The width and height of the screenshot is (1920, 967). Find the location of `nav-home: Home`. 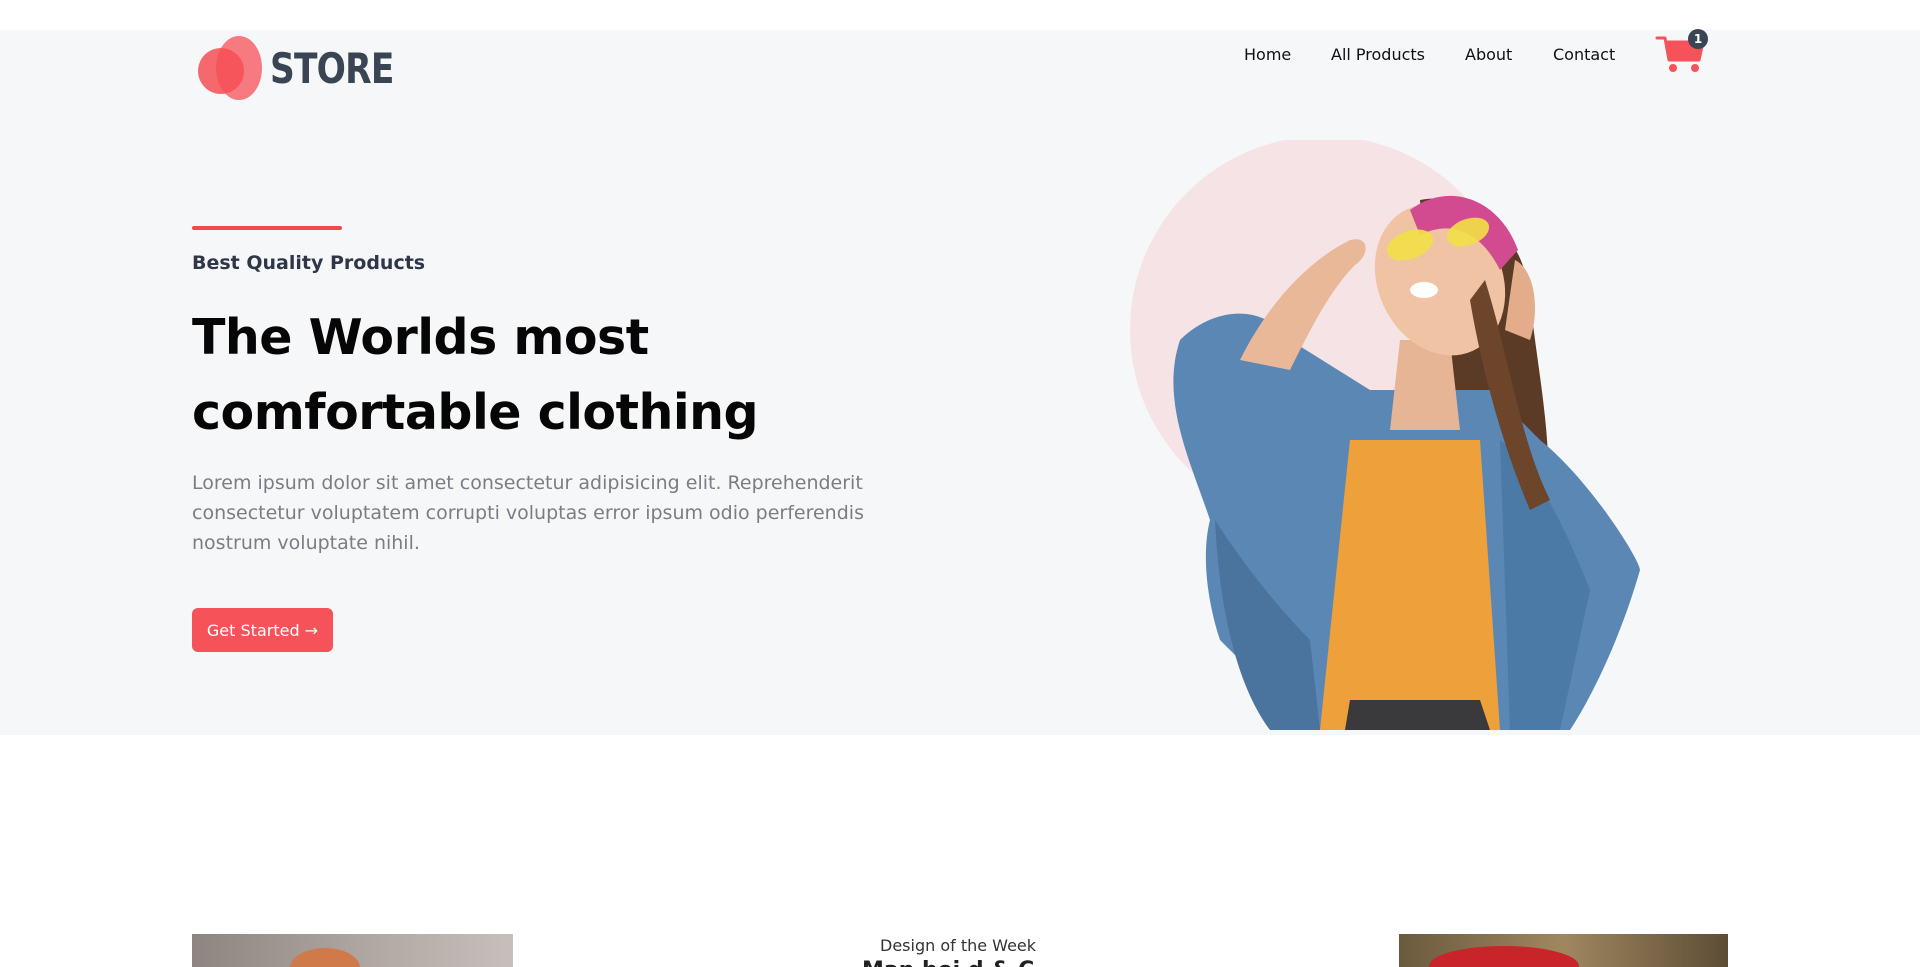

nav-home: Home is located at coordinates (1267, 54).